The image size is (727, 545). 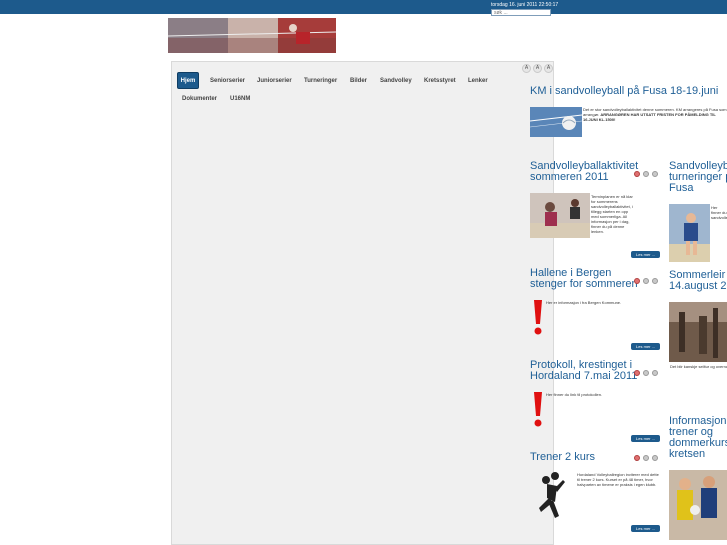 I want to click on font-reset-button: A, so click(x=537, y=68).